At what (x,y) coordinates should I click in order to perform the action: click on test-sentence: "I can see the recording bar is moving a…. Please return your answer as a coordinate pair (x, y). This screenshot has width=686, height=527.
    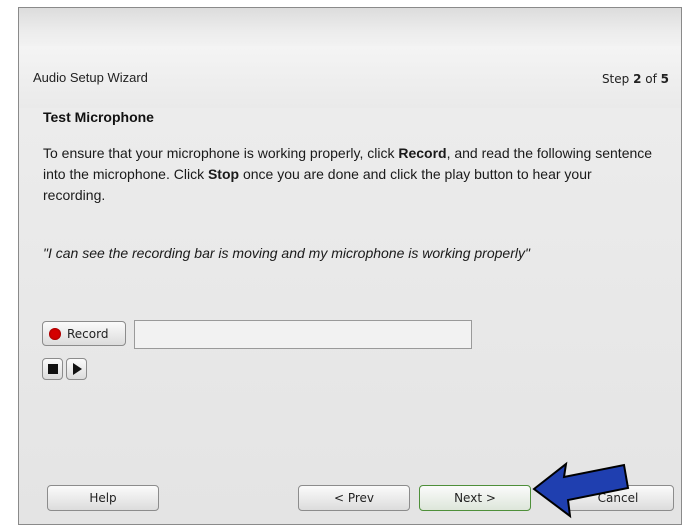
    Looking at the image, I should click on (286, 253).